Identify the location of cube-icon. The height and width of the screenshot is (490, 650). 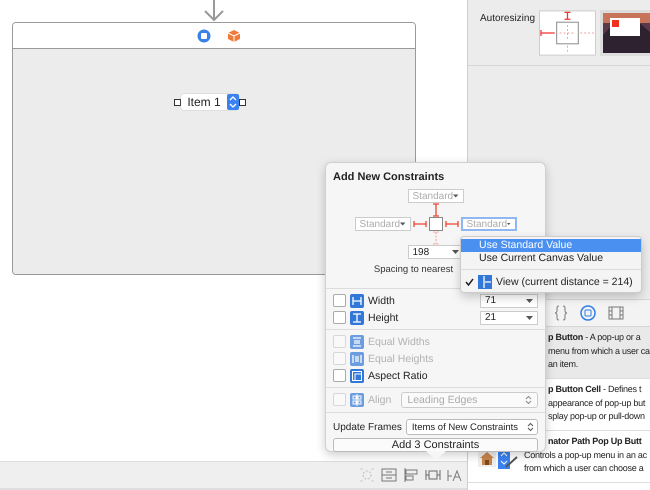
(234, 35).